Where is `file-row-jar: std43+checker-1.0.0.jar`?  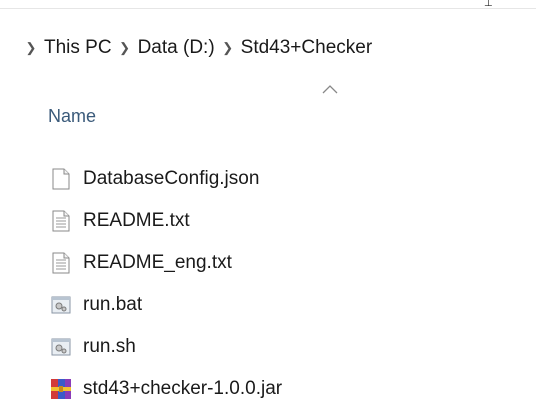
file-row-jar: std43+checker-1.0.0.jar is located at coordinates (252, 385).